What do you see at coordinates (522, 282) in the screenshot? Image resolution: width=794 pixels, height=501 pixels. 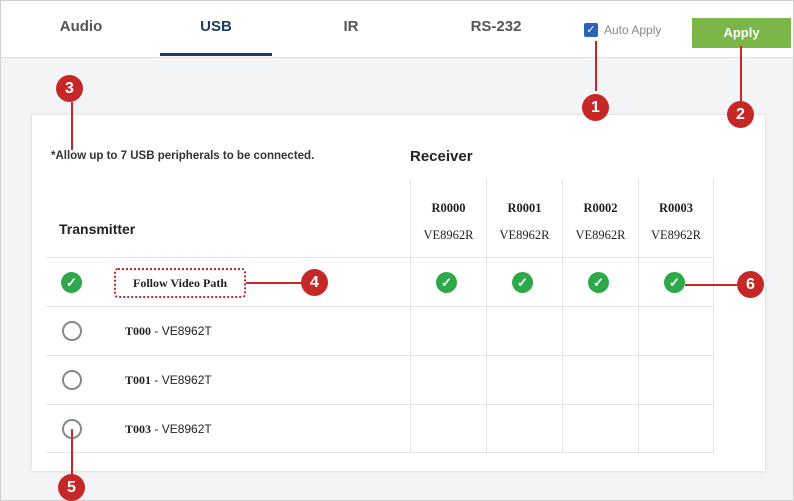 I see `r0001-connected-check-icon: ✓` at bounding box center [522, 282].